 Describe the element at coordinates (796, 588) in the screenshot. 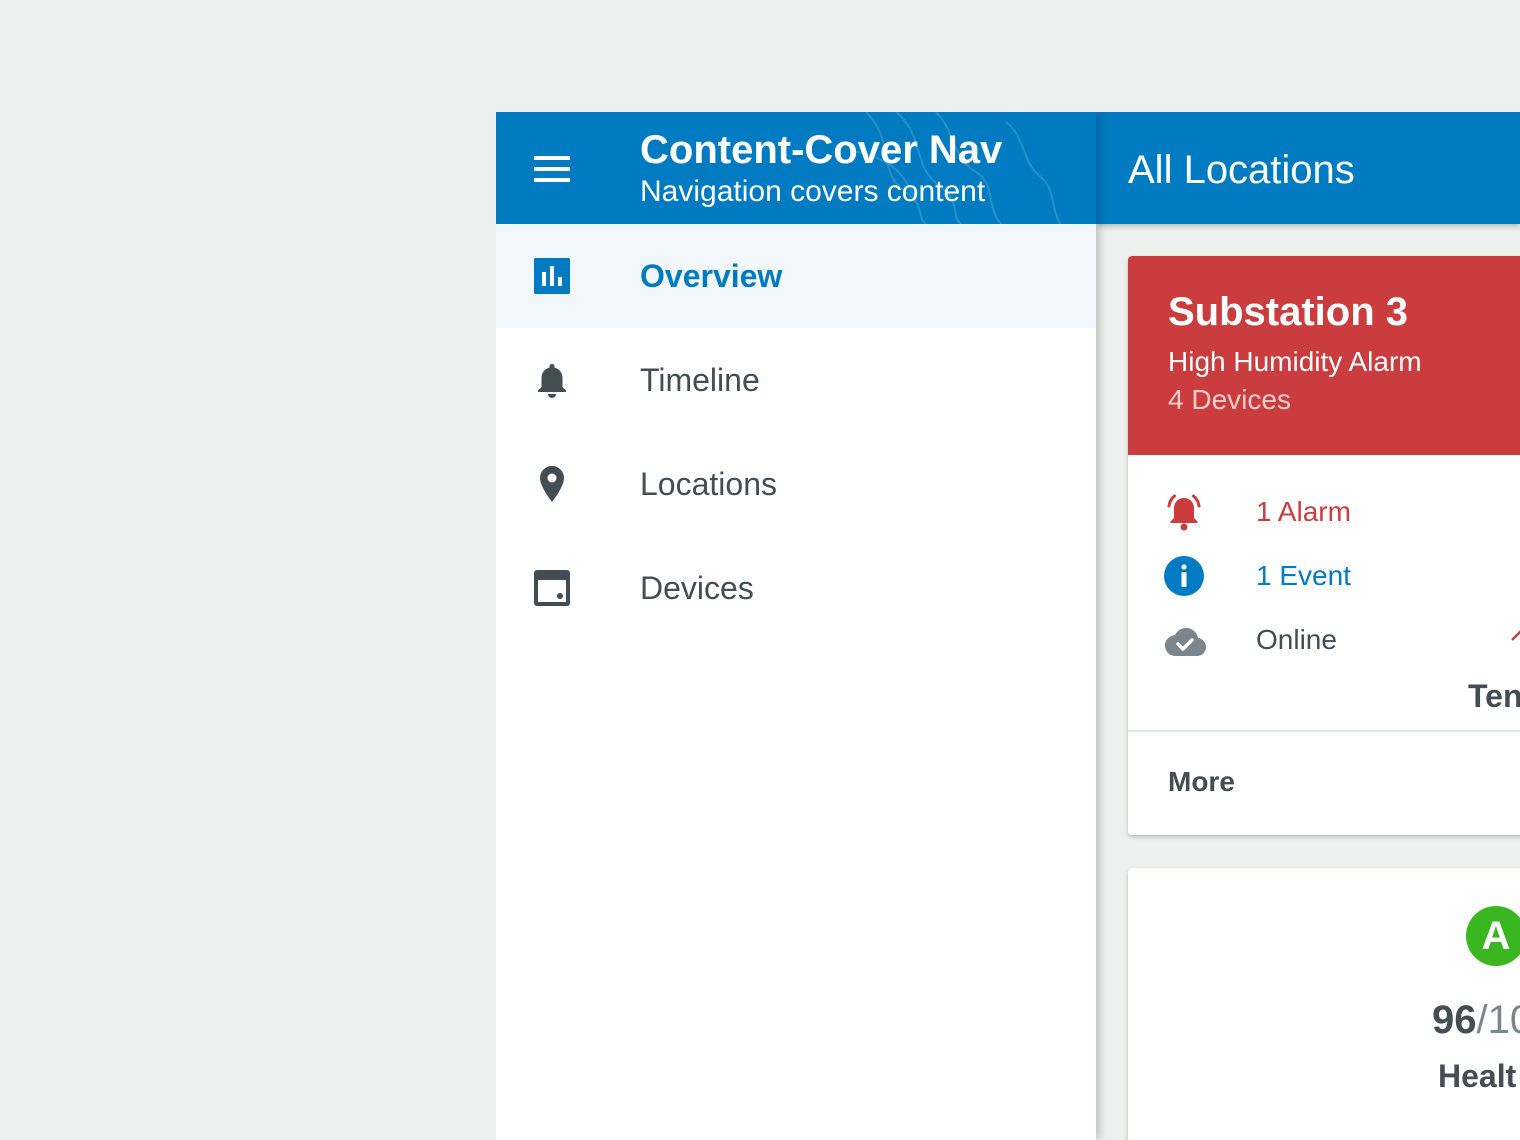

I see `nav-item-devices: Devices` at that location.